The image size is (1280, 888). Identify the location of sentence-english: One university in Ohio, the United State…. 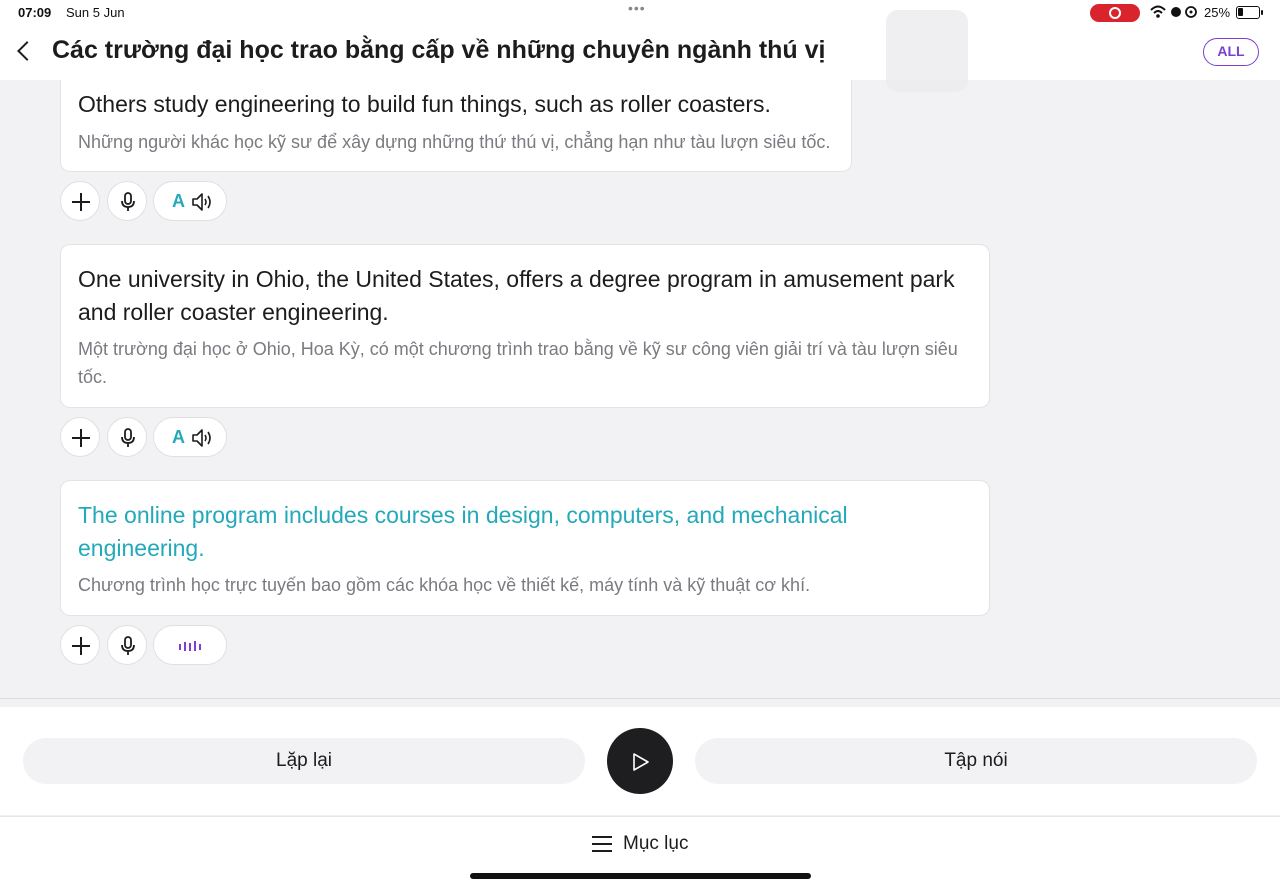
(516, 295).